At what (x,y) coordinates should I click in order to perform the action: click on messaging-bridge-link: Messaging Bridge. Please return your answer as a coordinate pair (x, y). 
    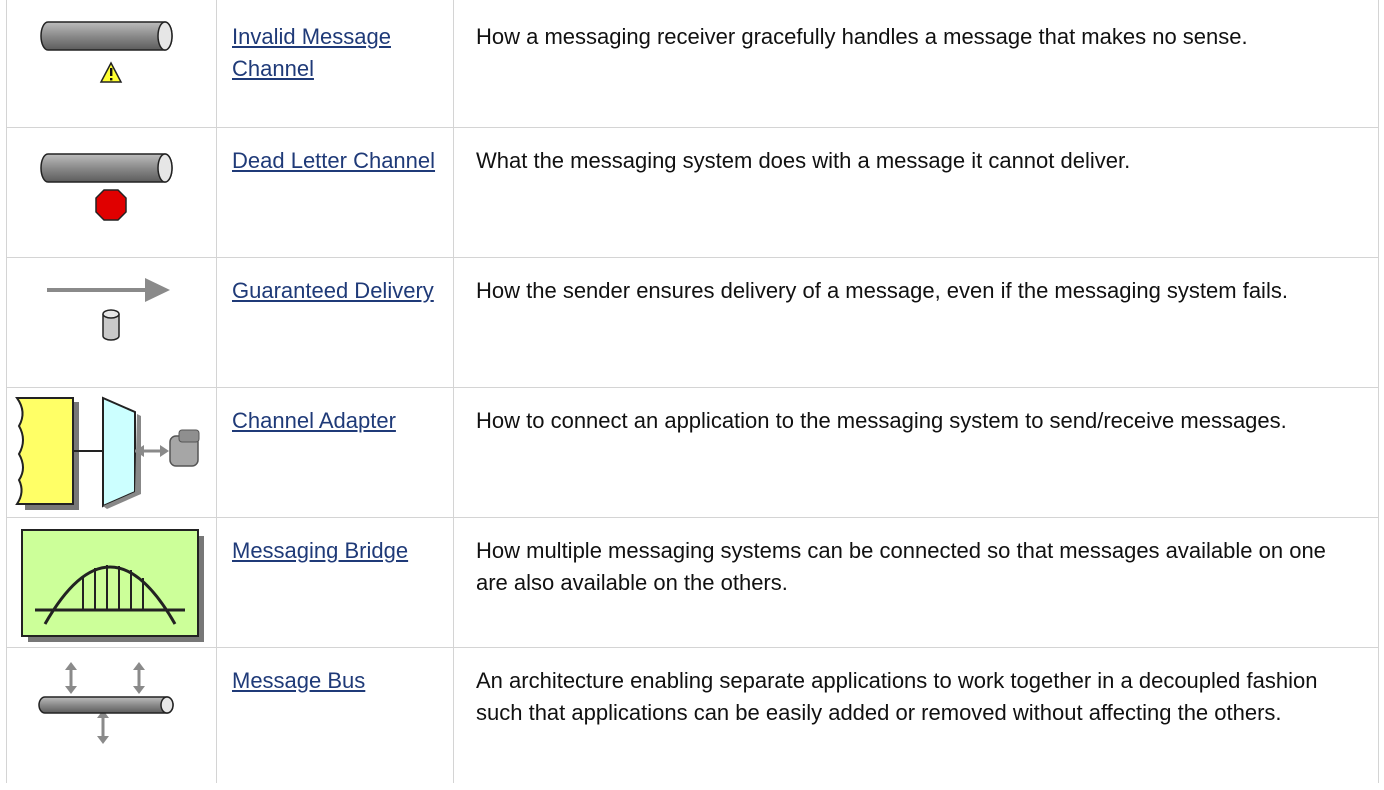
    Looking at the image, I should click on (336, 551).